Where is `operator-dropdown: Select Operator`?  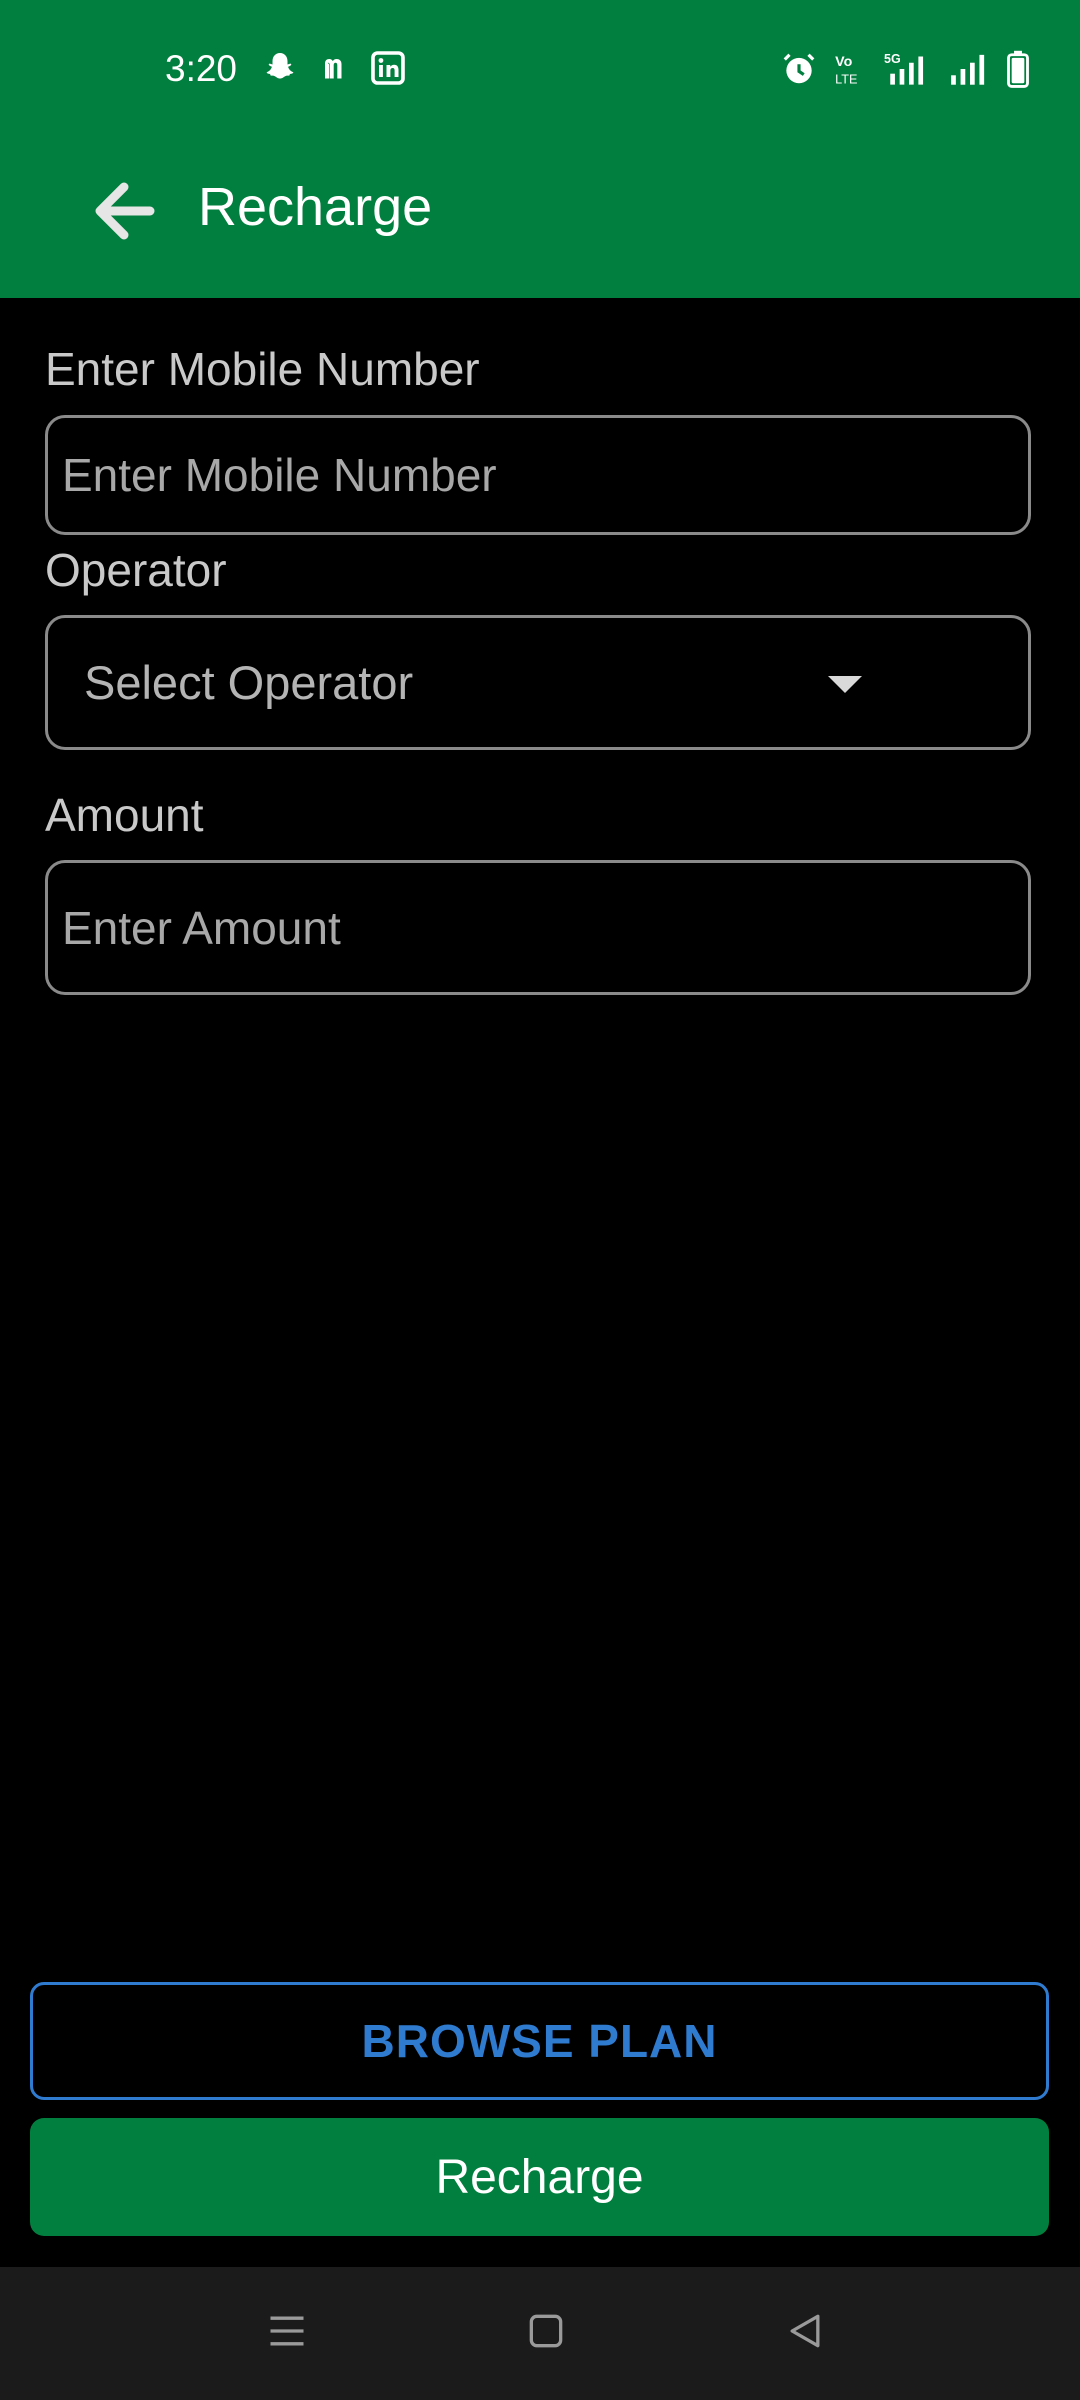
operator-dropdown: Select Operator is located at coordinates (538, 682).